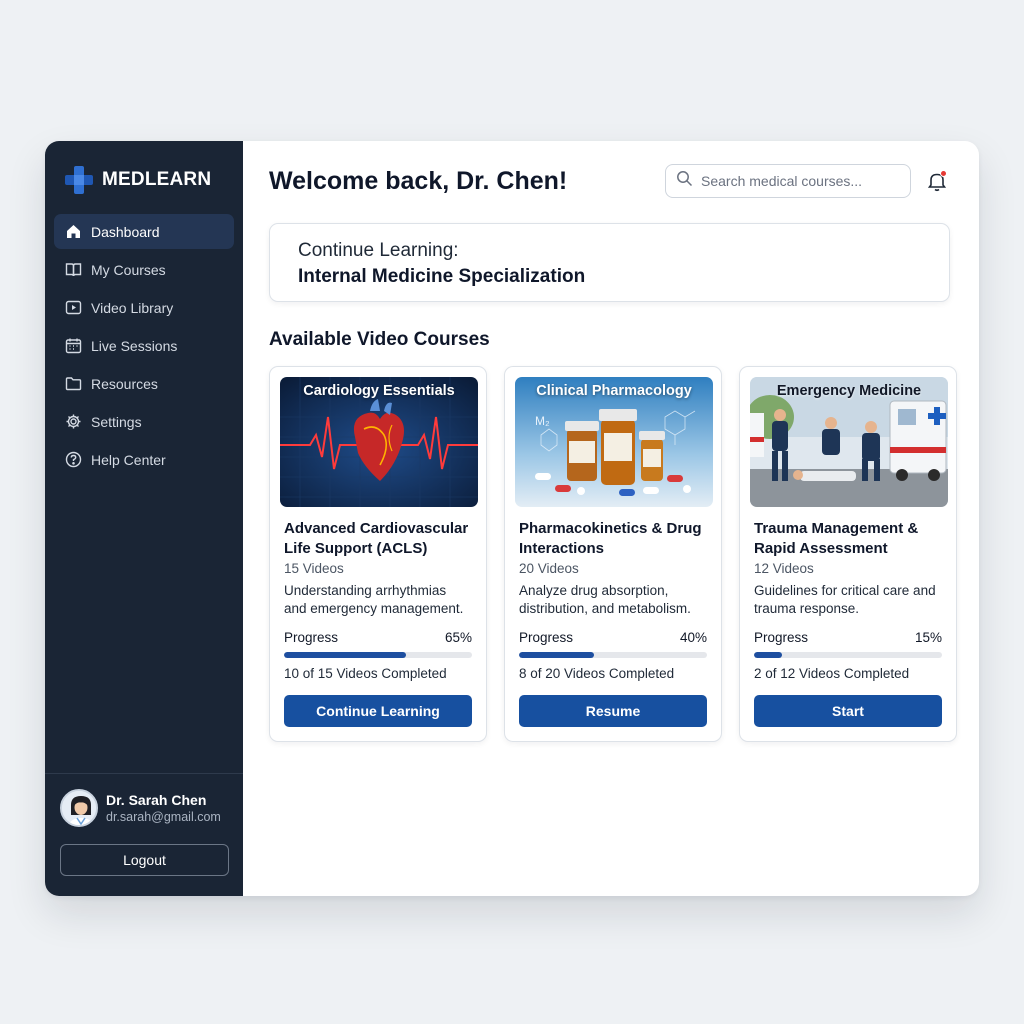  I want to click on page-title: Welcome back, Dr. Chen!, so click(418, 181).